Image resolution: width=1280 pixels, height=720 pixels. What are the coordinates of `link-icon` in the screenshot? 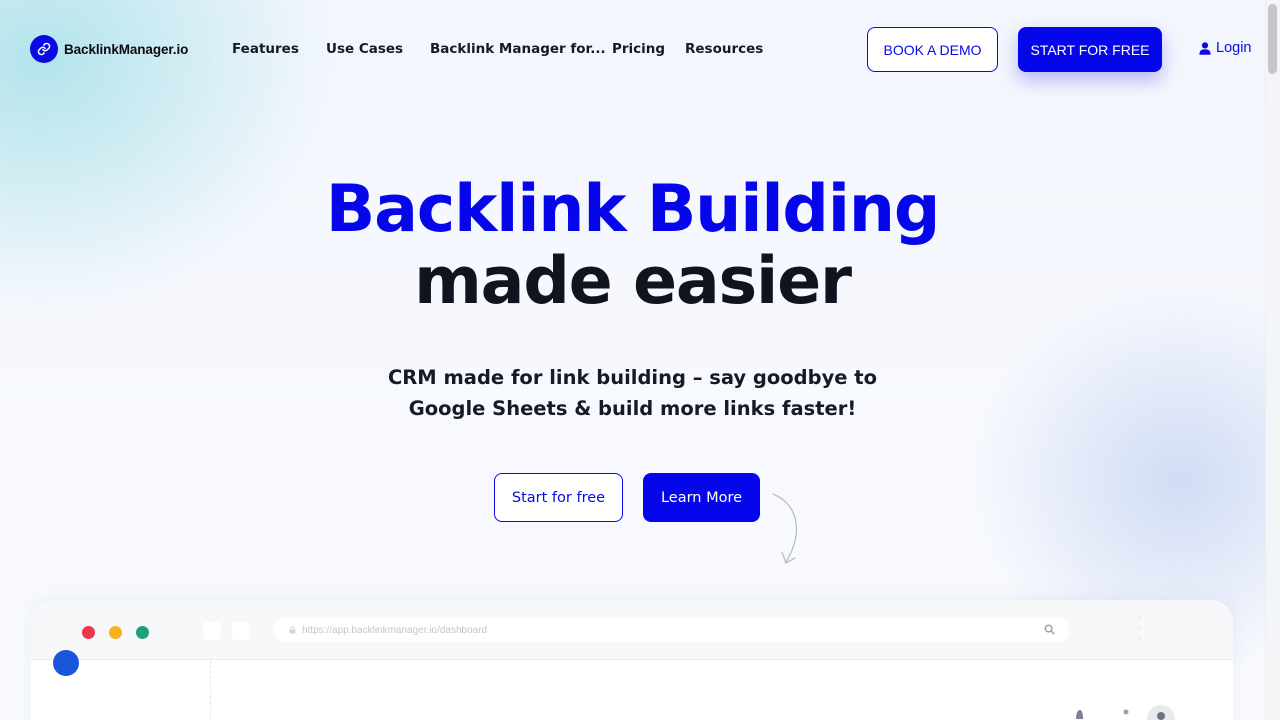 It's located at (44, 49).